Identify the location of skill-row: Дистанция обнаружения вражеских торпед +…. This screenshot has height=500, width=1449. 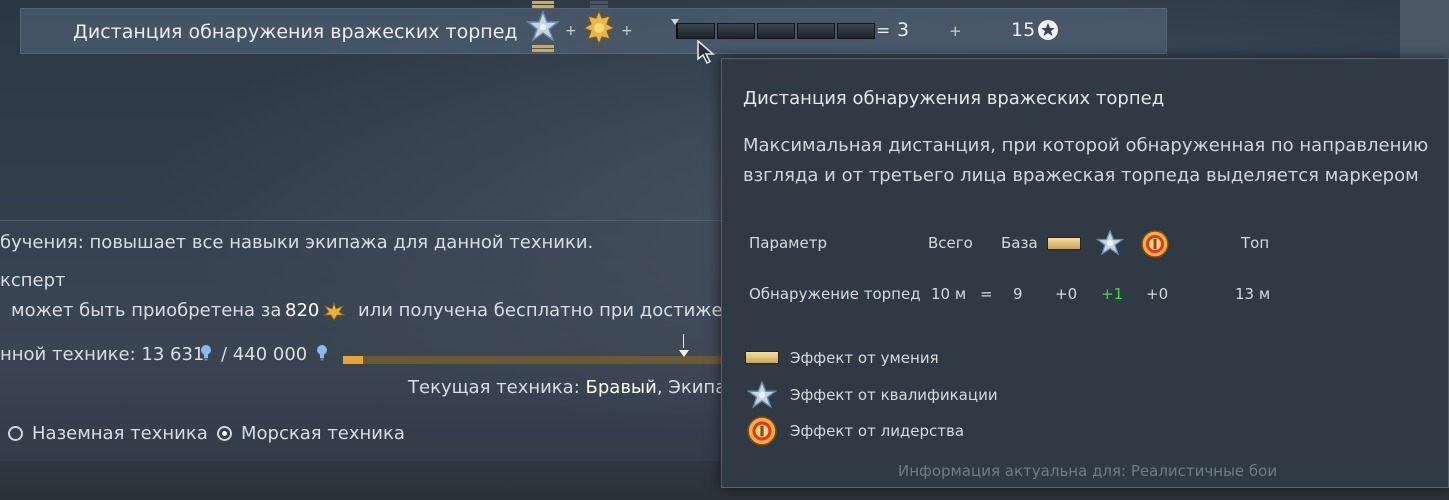
(593, 27).